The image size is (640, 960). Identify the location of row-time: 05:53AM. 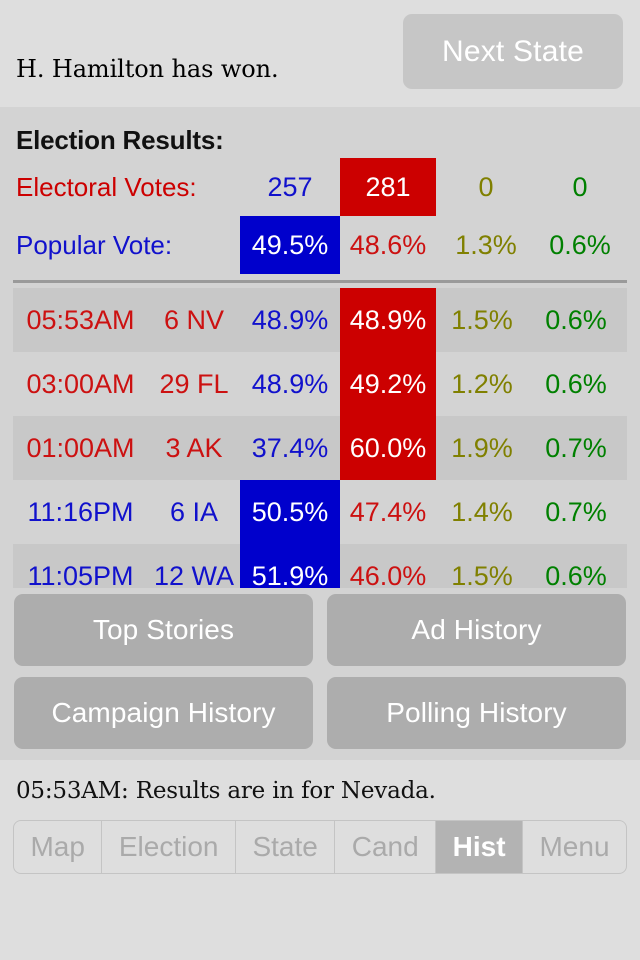
(80, 320).